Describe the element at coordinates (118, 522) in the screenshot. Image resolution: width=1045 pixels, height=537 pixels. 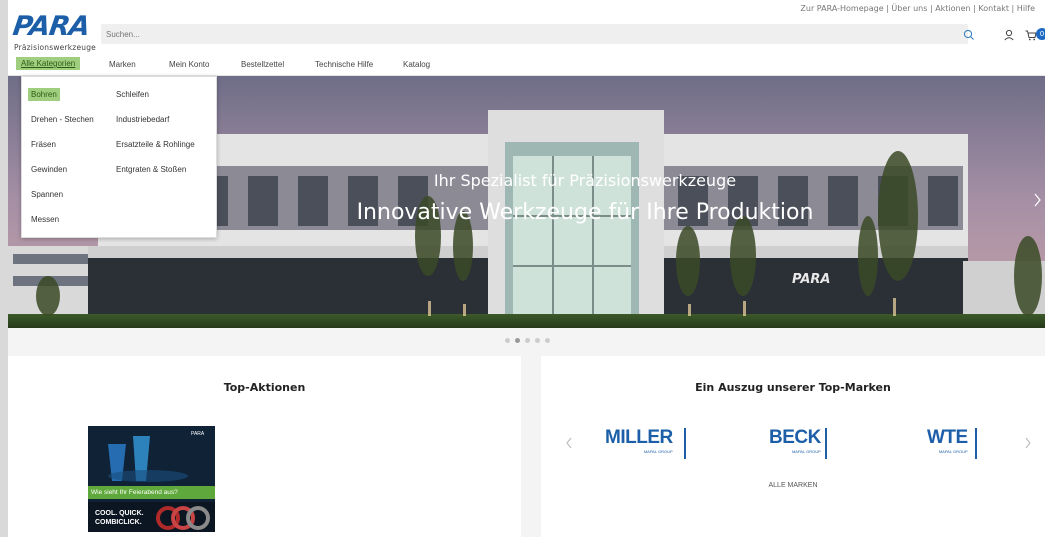
I see `promo-line2: COMBICLICK.` at that location.